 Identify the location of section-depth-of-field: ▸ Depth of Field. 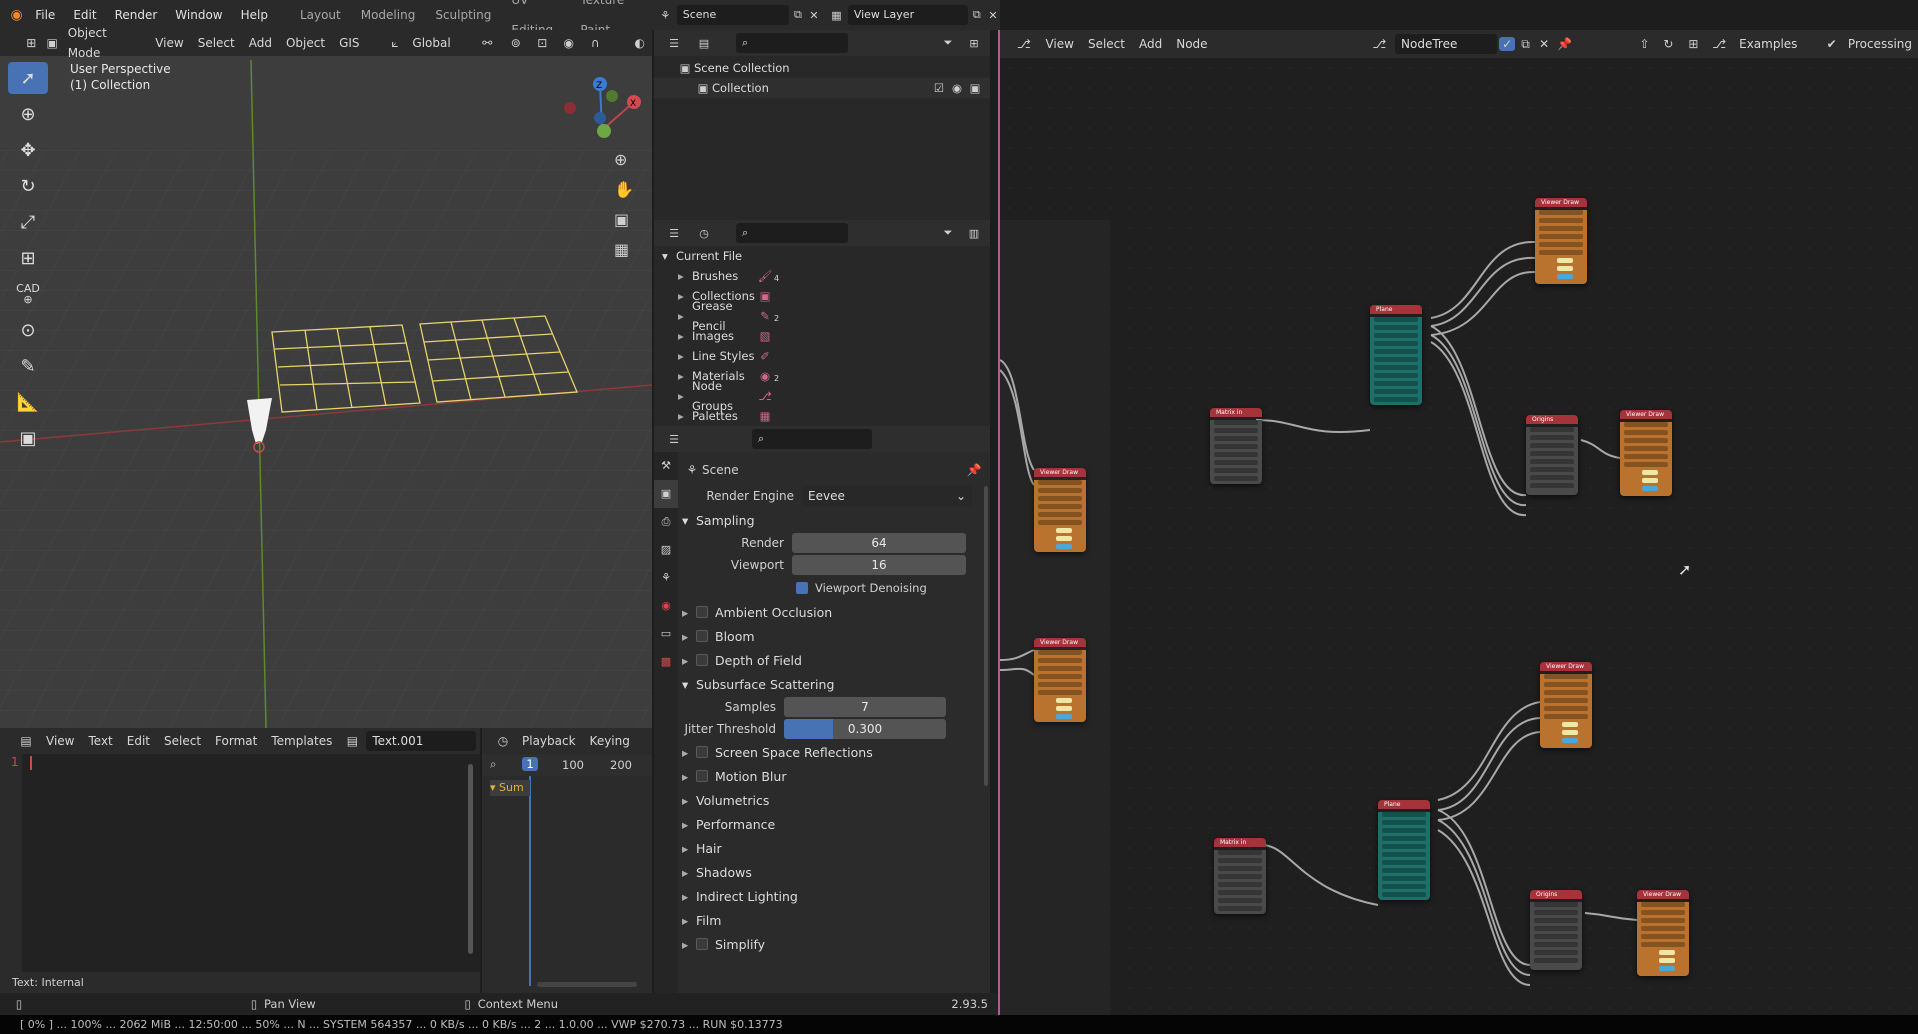
(832, 660).